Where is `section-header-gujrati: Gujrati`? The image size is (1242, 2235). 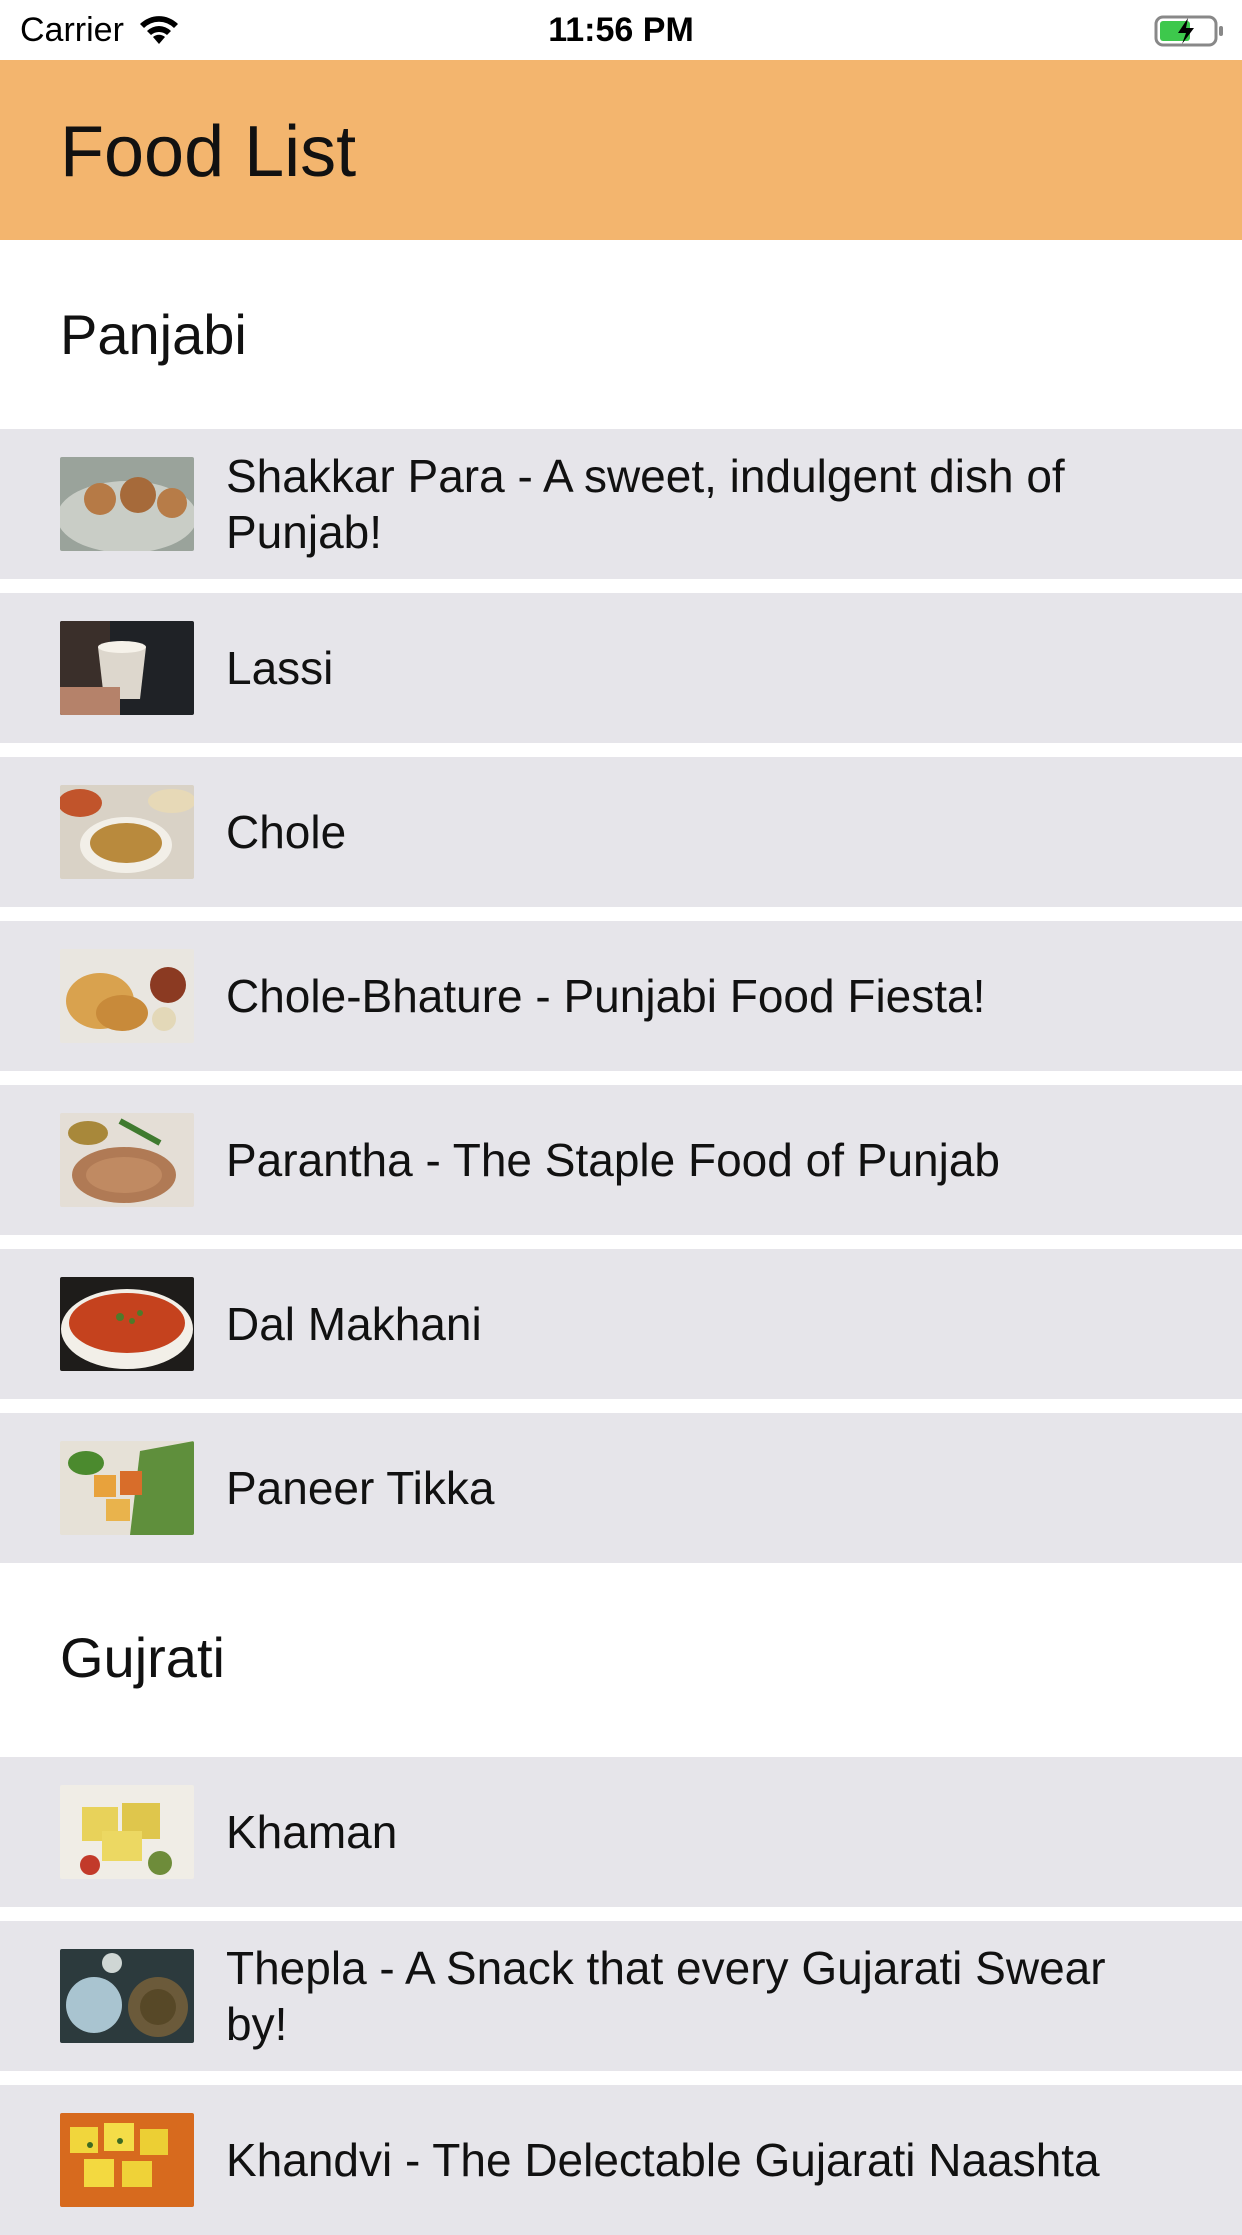 section-header-gujrati: Gujrati is located at coordinates (621, 1657).